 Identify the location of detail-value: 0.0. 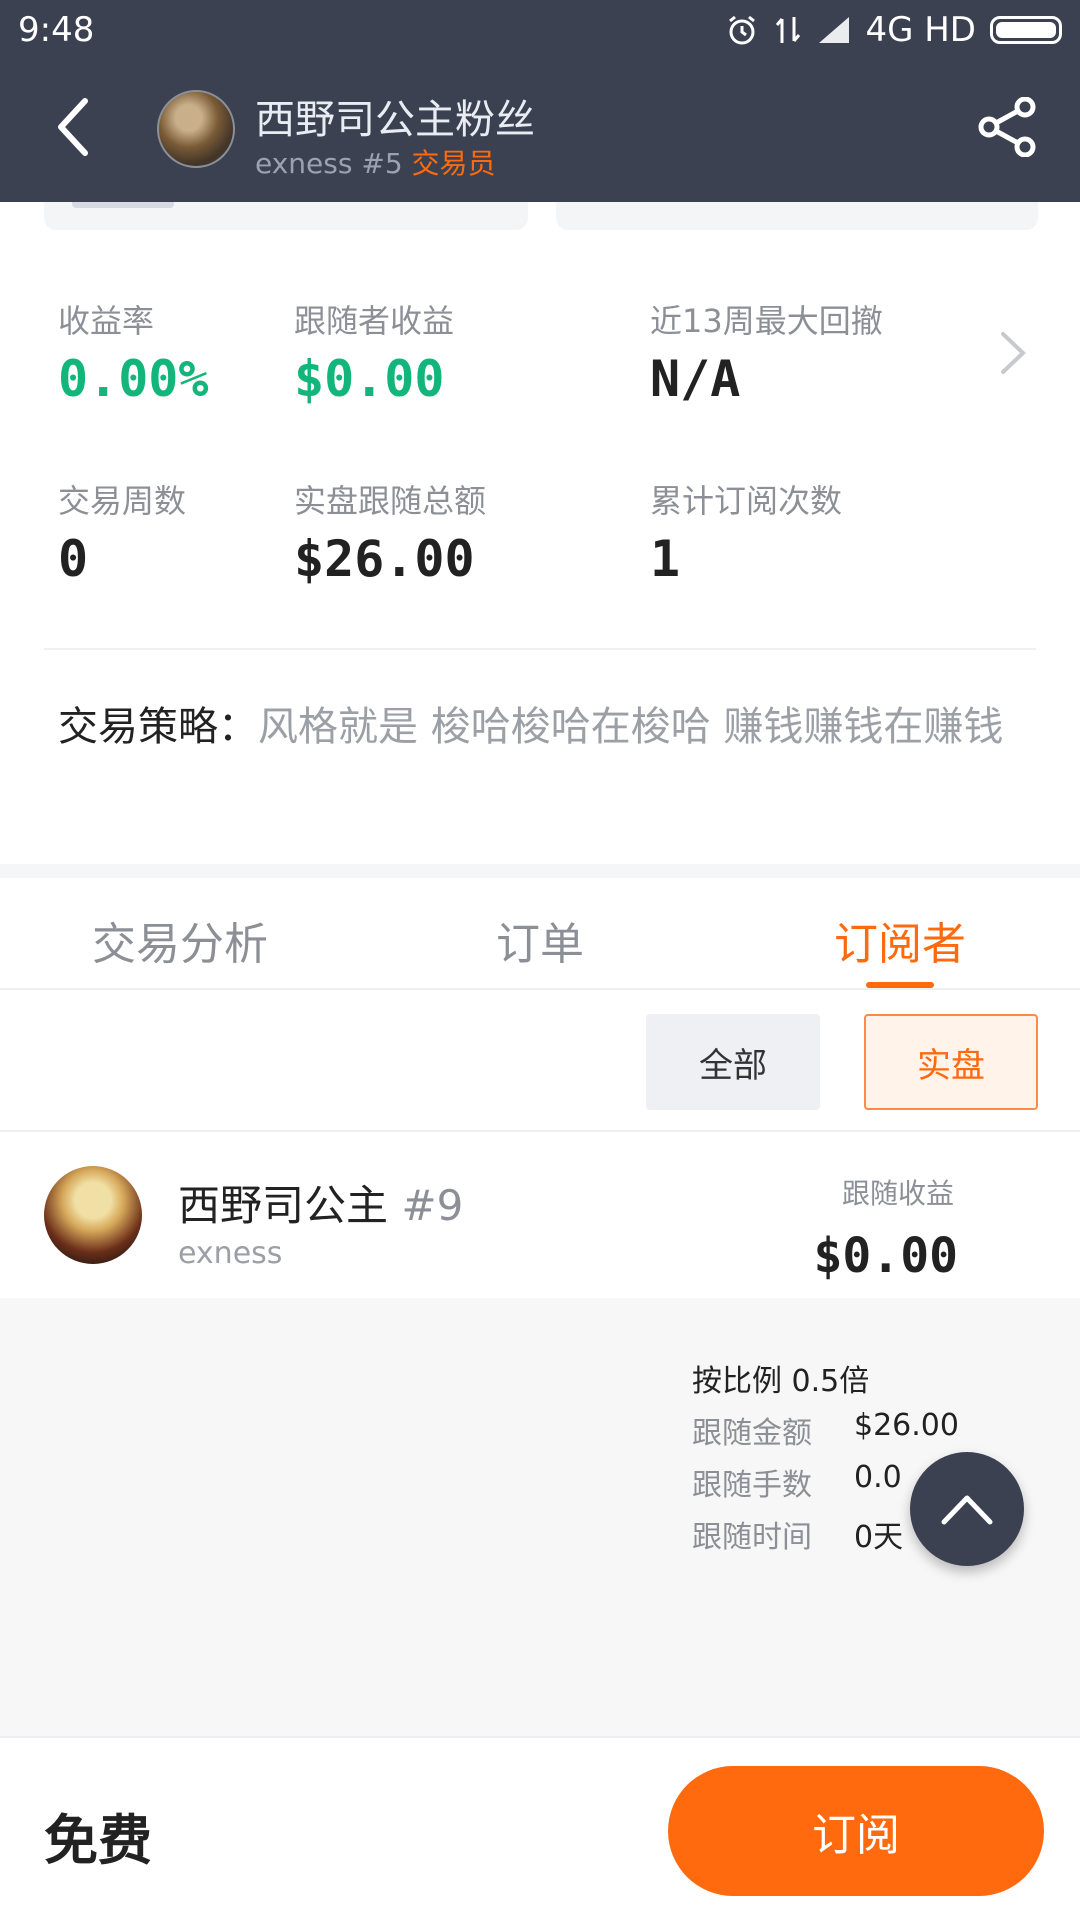
(878, 1477).